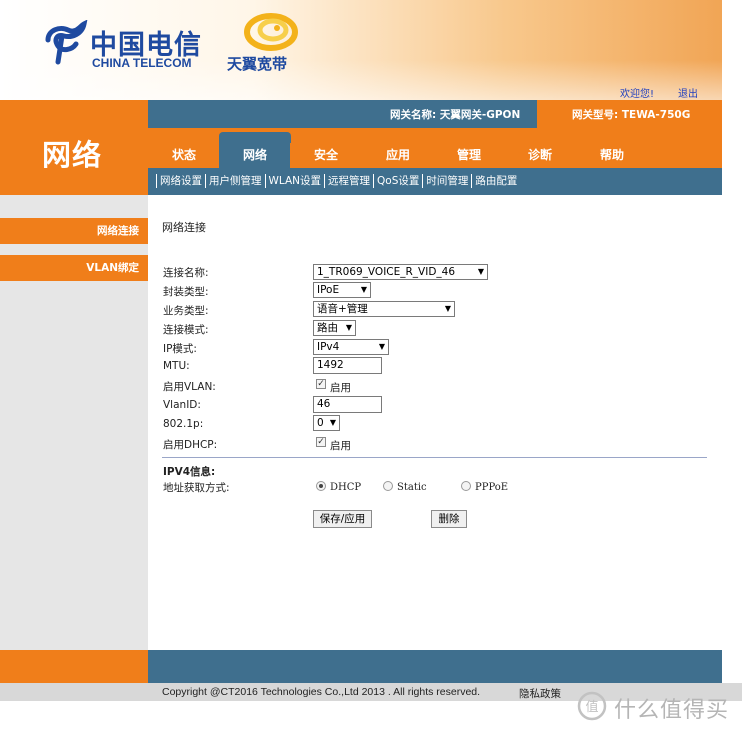  Describe the element at coordinates (186, 292) in the screenshot. I see `encap-label: 封装类型:` at that location.